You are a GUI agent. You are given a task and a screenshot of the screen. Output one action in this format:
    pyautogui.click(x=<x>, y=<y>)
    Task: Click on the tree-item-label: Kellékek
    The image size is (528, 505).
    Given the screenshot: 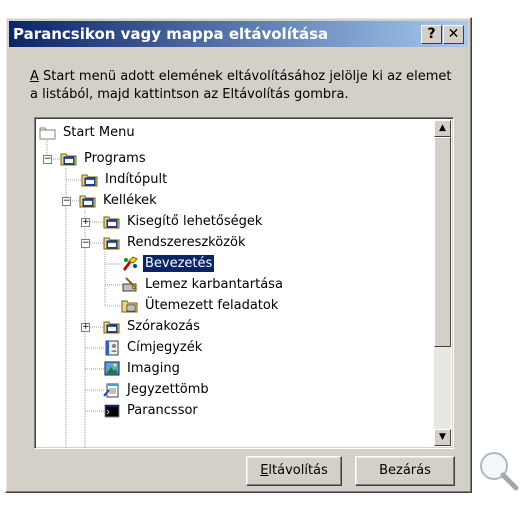 What is the action you would take?
    pyautogui.click(x=130, y=200)
    